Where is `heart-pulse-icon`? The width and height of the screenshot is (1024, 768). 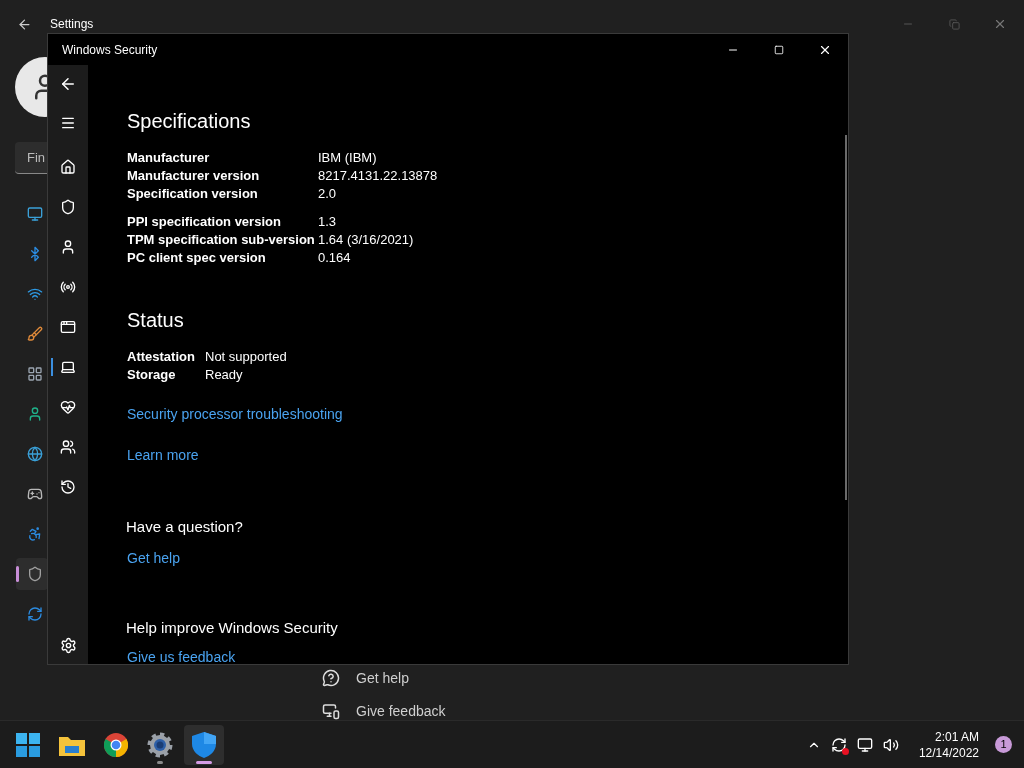
heart-pulse-icon is located at coordinates (68, 407).